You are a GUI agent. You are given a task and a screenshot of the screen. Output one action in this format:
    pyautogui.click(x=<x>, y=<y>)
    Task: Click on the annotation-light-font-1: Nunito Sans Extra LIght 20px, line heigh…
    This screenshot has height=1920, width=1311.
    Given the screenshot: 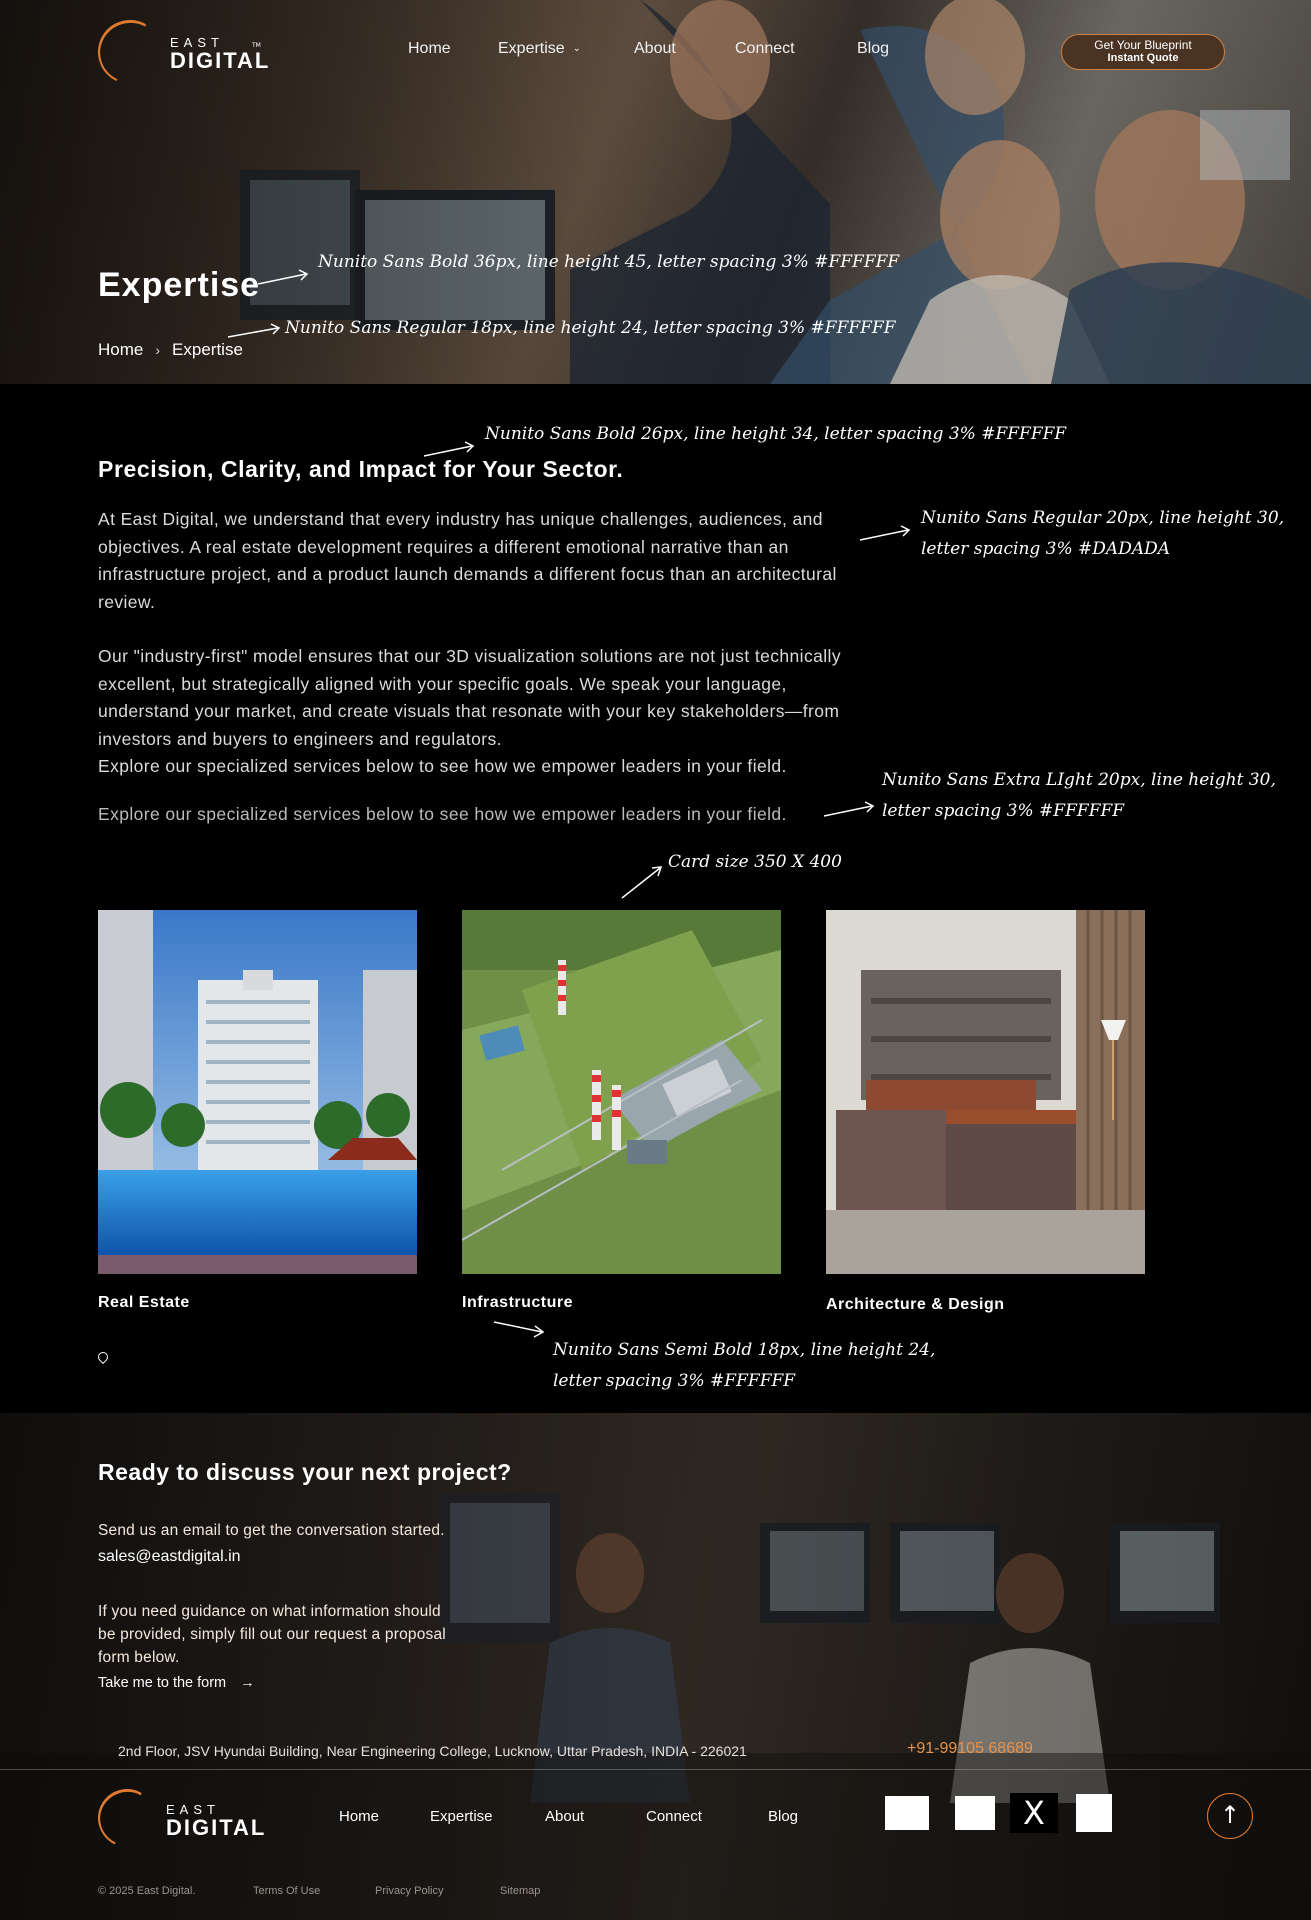 What is the action you would take?
    pyautogui.click(x=1079, y=780)
    